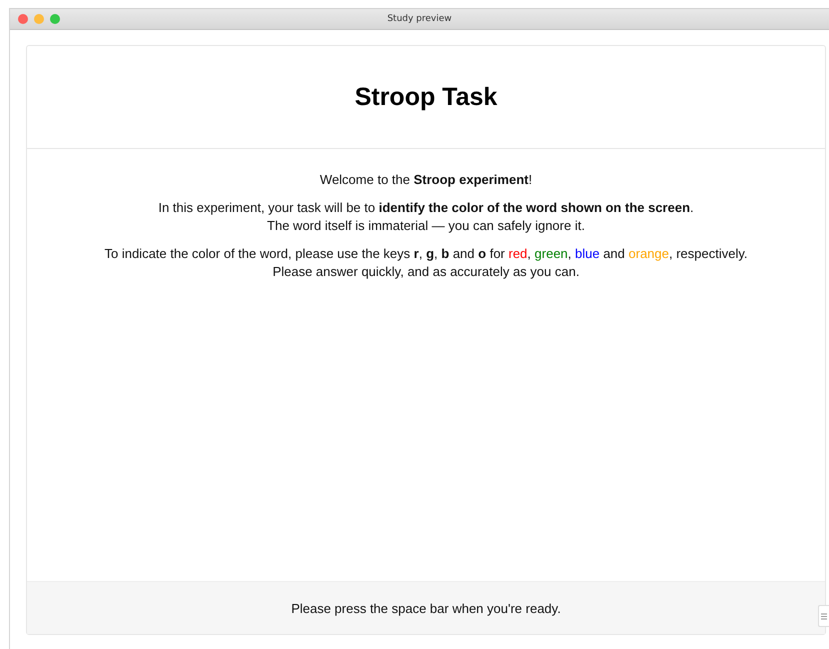  I want to click on menu-icon, so click(823, 616).